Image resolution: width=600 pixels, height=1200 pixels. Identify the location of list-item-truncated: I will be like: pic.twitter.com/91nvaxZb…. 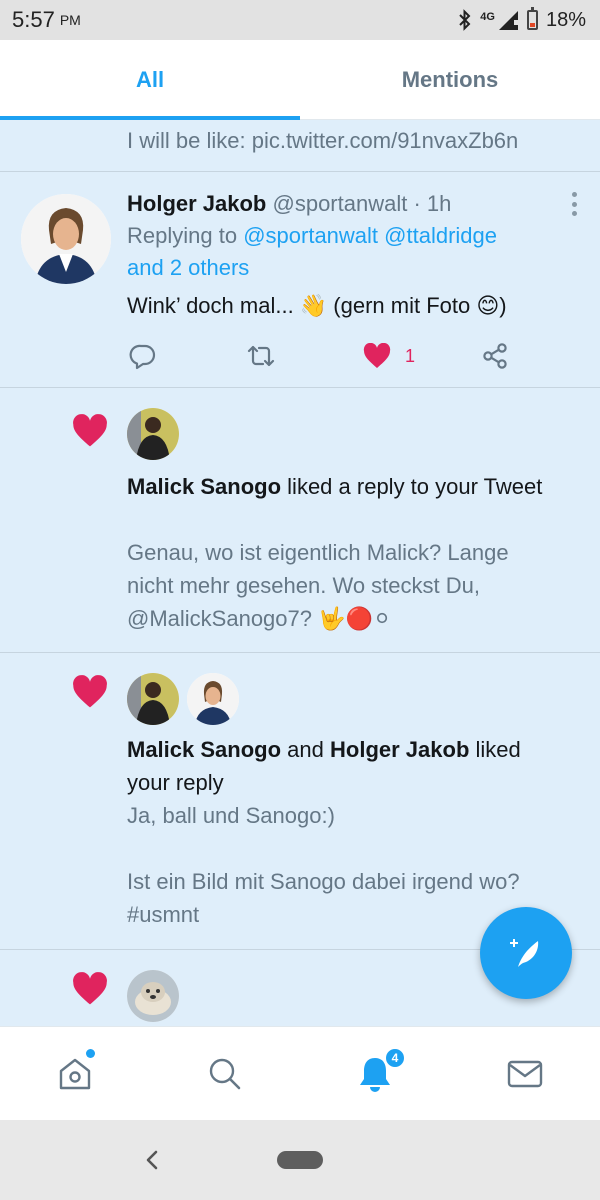
(300, 146).